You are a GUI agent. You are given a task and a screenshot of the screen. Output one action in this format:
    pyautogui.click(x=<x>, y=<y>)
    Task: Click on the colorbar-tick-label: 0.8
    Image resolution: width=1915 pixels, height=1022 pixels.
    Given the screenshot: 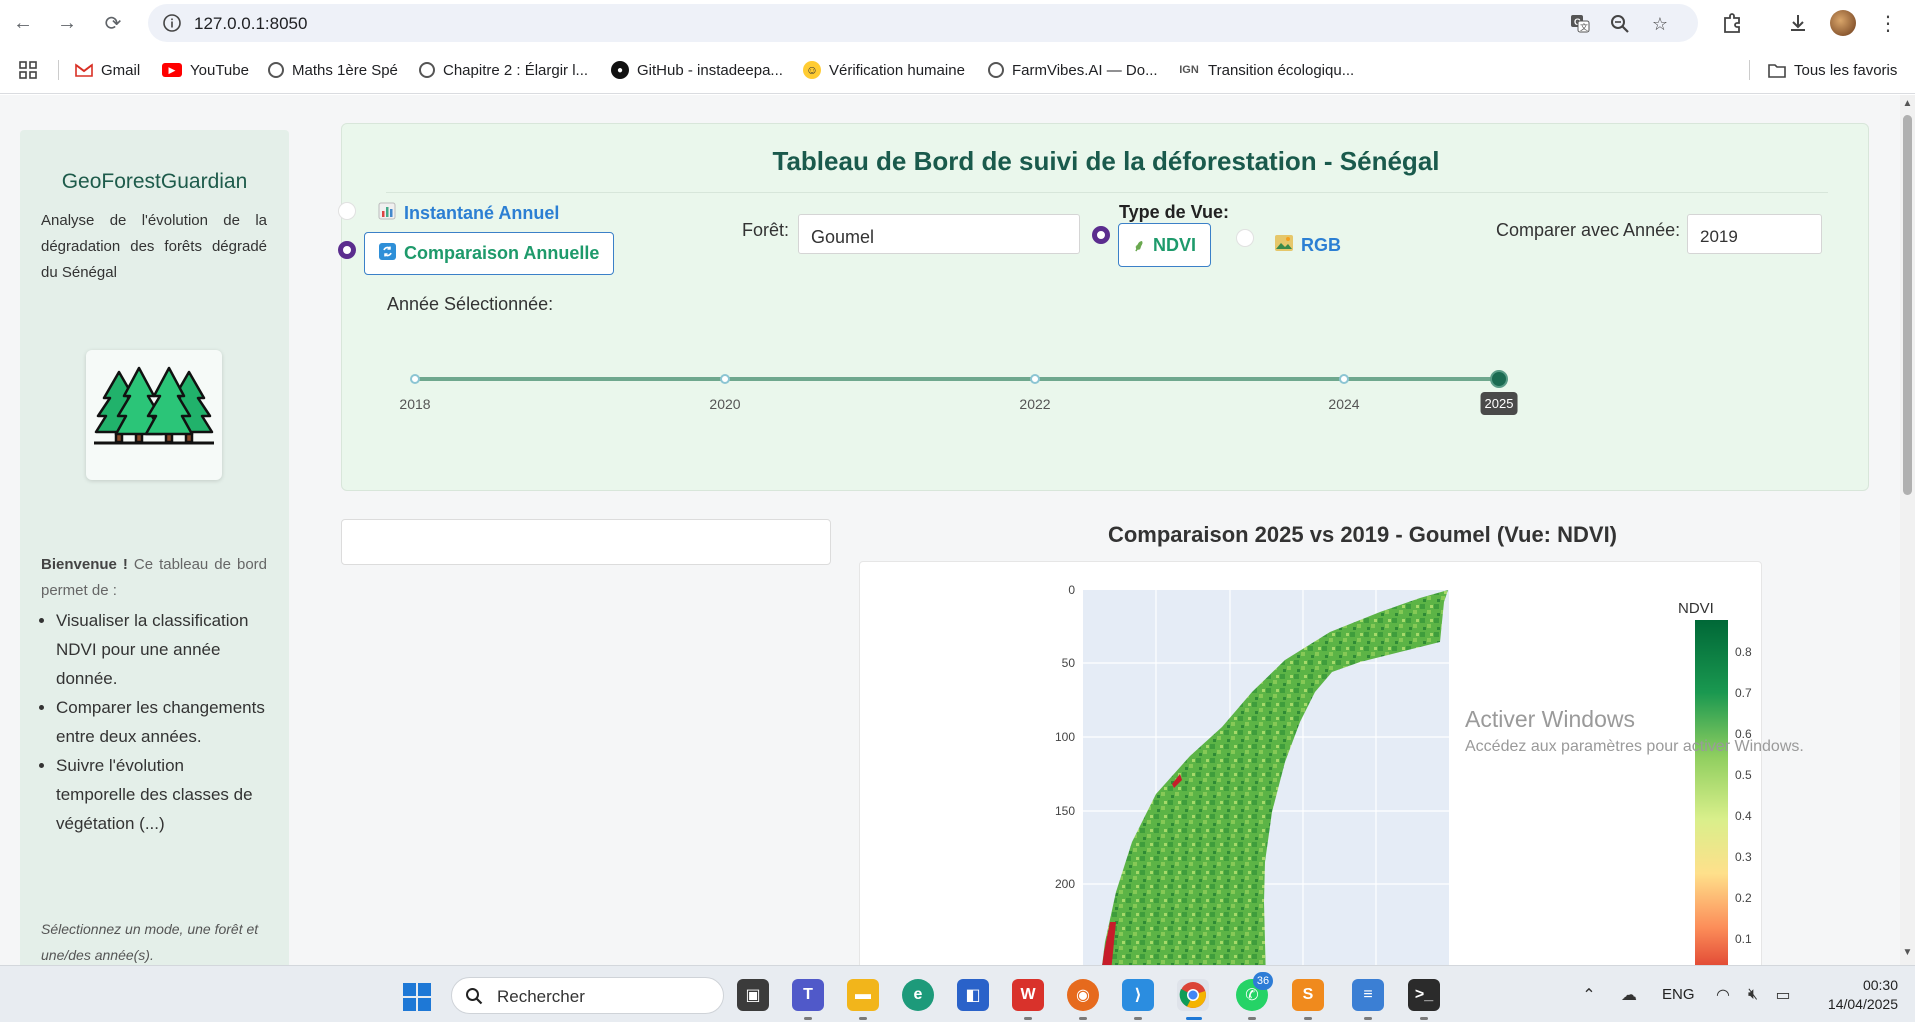 What is the action you would take?
    pyautogui.click(x=1743, y=652)
    